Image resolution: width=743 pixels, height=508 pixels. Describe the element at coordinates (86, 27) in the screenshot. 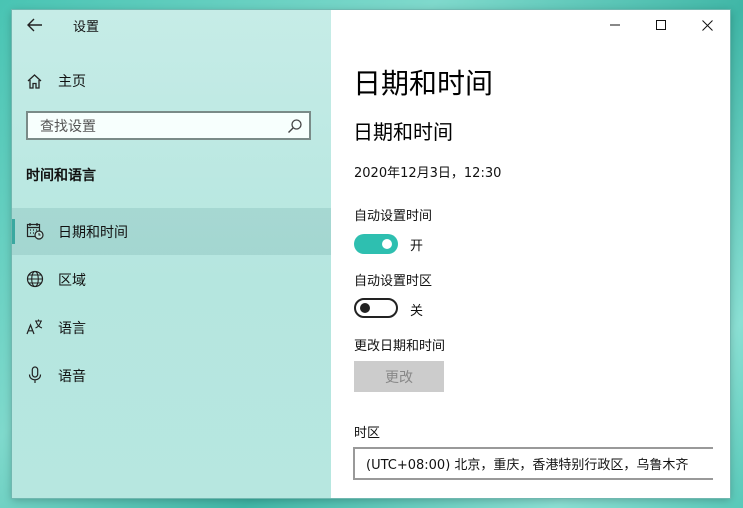

I see `app-title: 设置` at that location.